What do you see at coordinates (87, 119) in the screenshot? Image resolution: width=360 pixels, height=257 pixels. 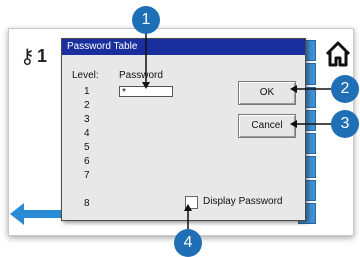 I see `level-number: 3` at bounding box center [87, 119].